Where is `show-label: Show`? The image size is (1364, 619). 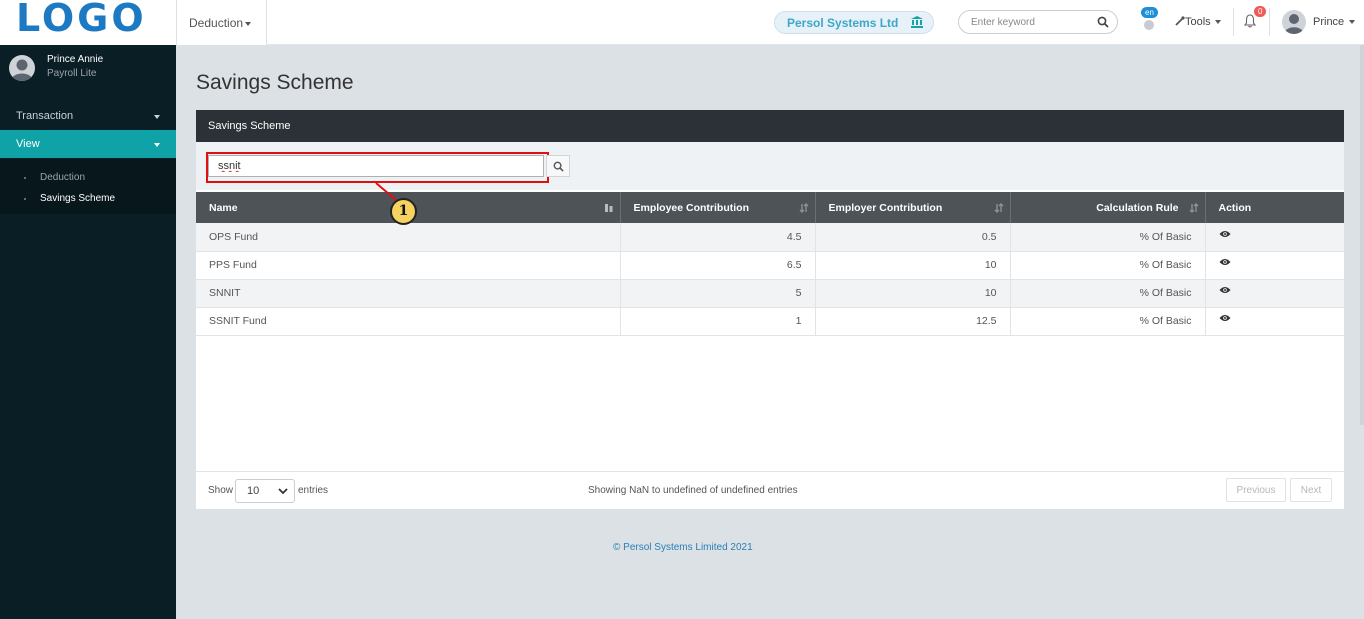
show-label: Show is located at coordinates (221, 490).